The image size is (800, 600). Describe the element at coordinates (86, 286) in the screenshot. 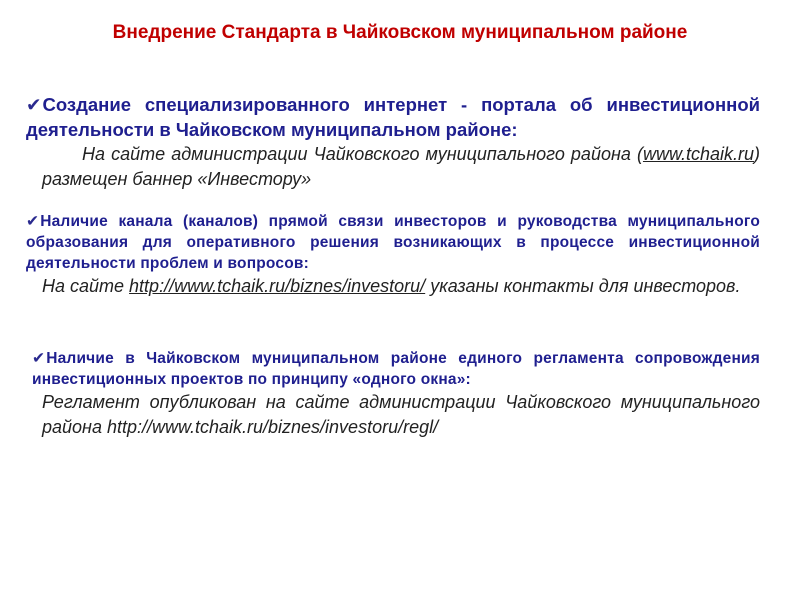

I see `body-text: На сайте` at that location.